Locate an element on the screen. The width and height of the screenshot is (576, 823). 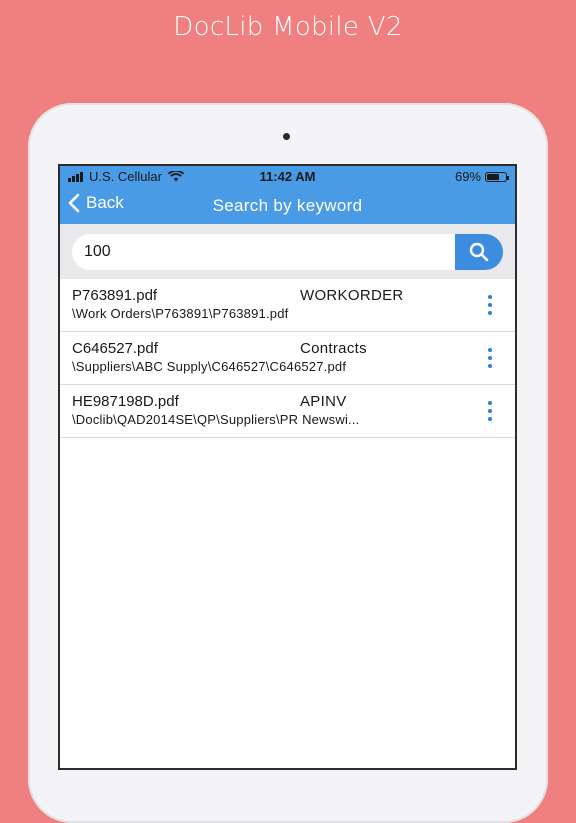
search-input is located at coordinates (272, 252).